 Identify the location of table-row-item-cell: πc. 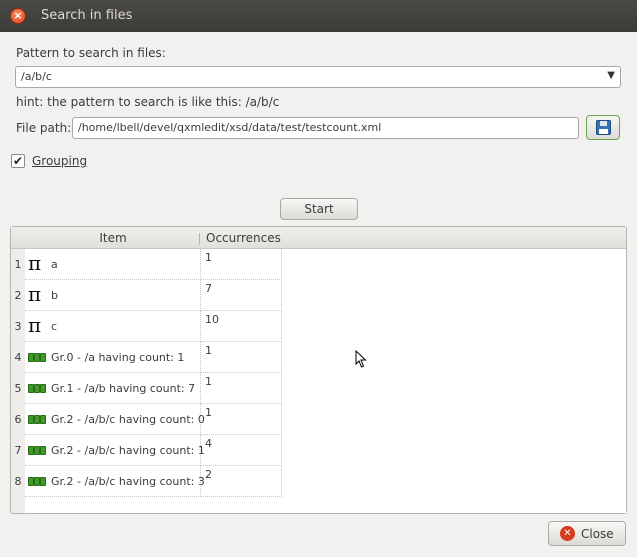
(113, 326).